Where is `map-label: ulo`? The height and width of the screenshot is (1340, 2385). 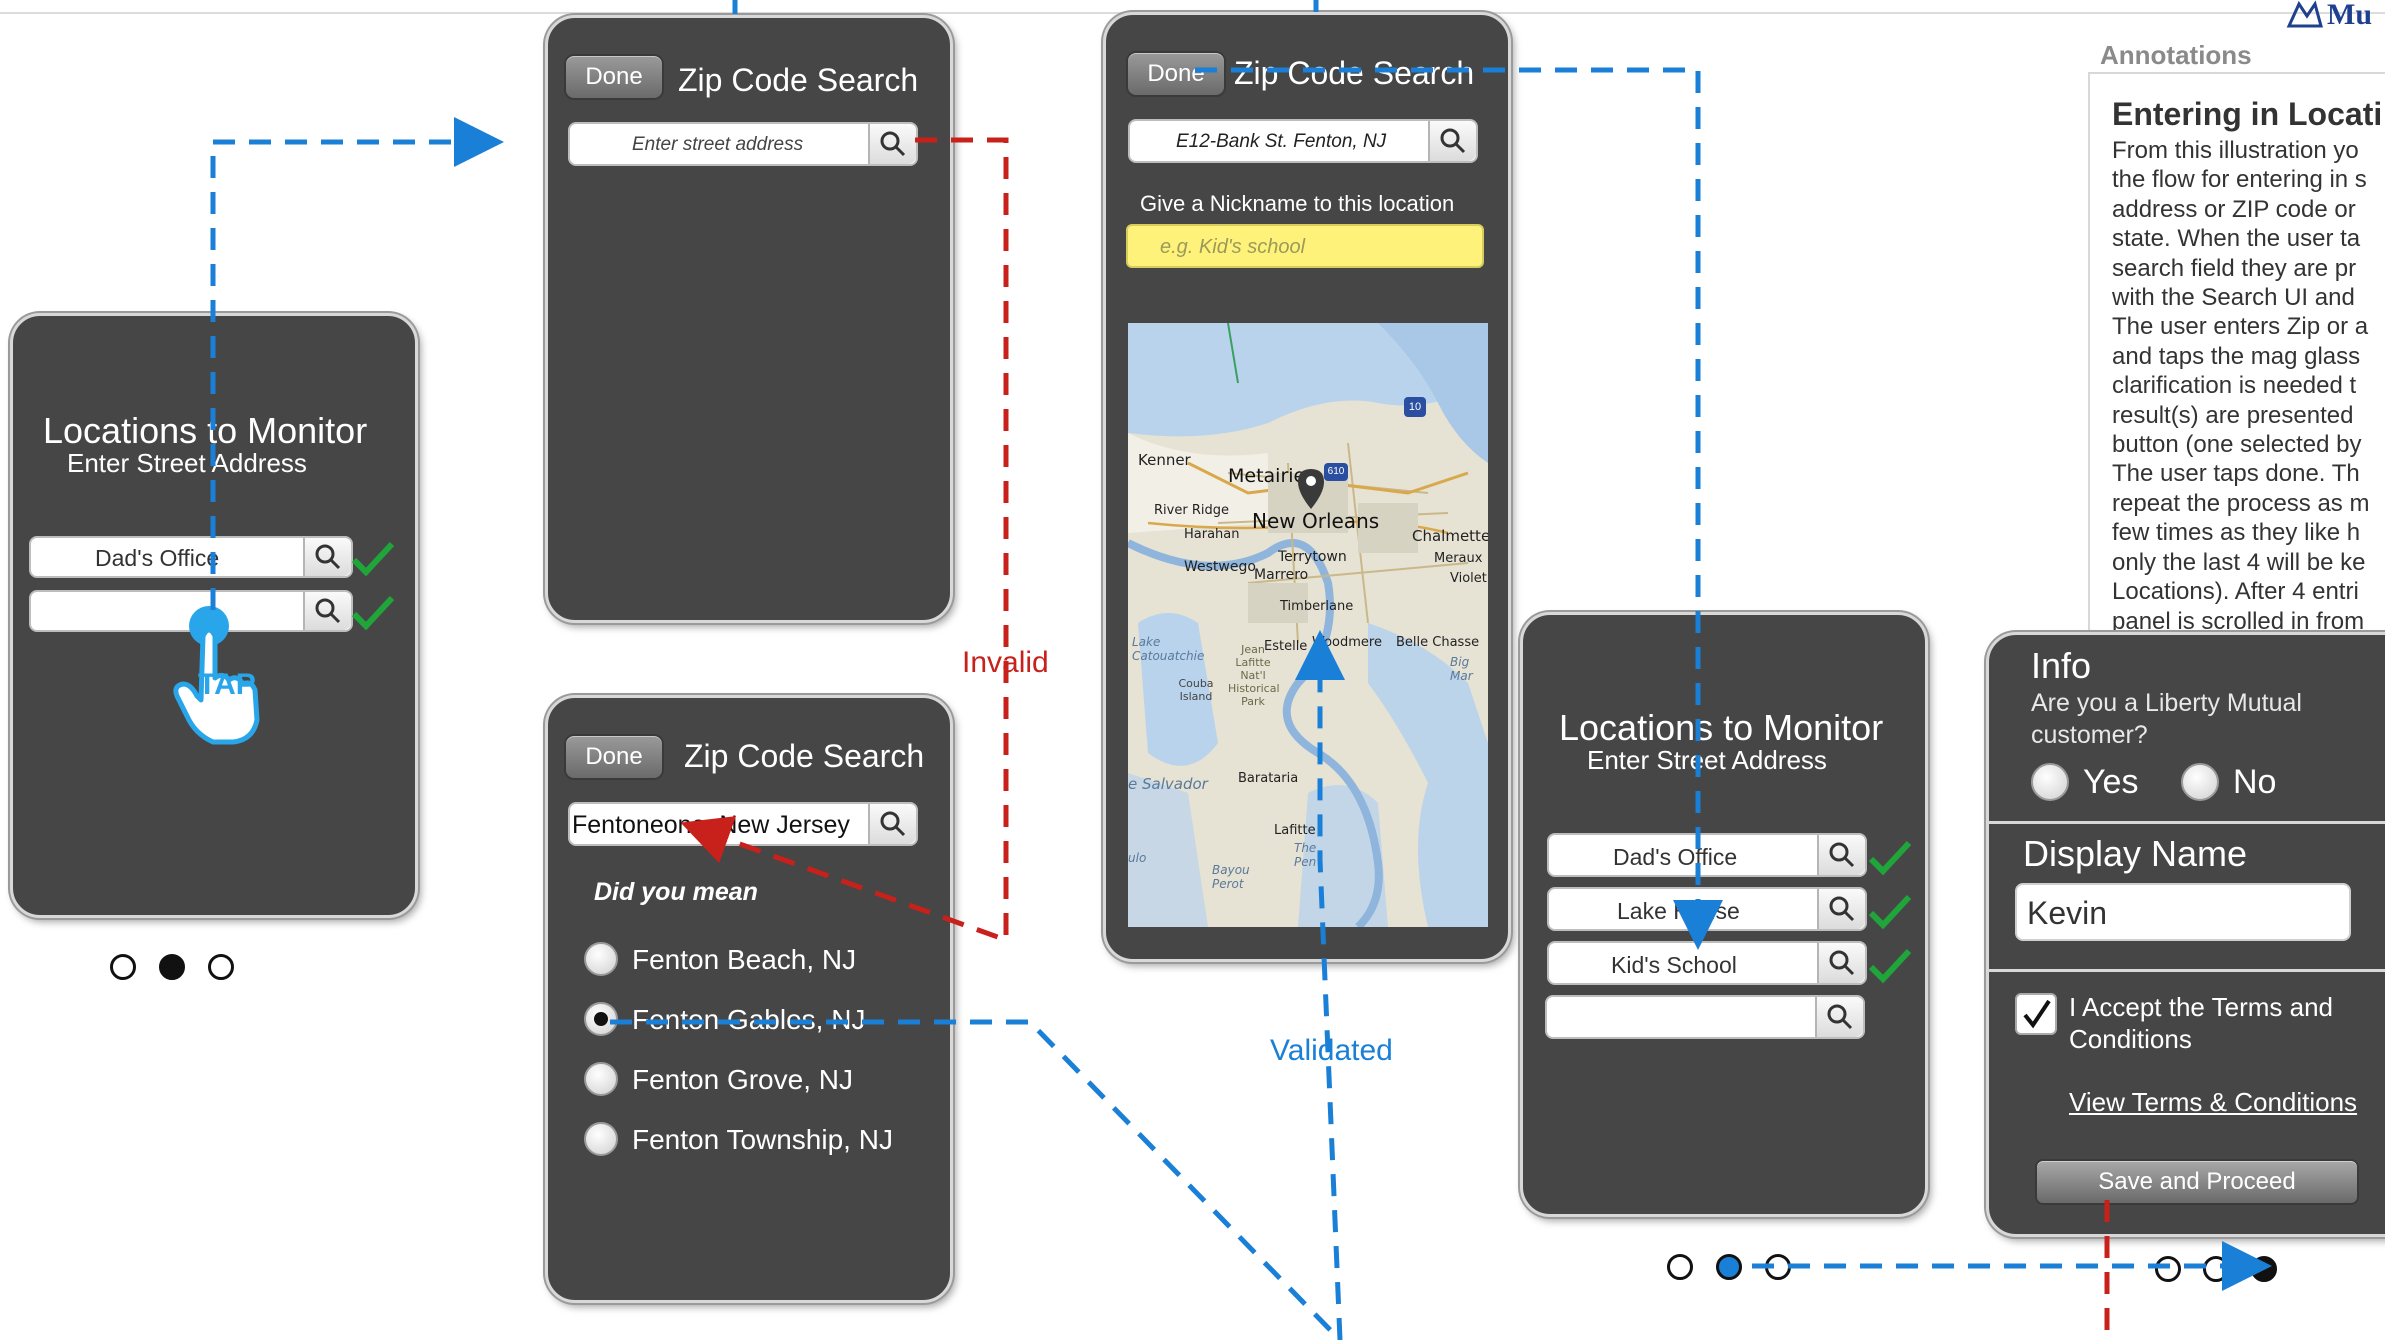
map-label: ulo is located at coordinates (1137, 858).